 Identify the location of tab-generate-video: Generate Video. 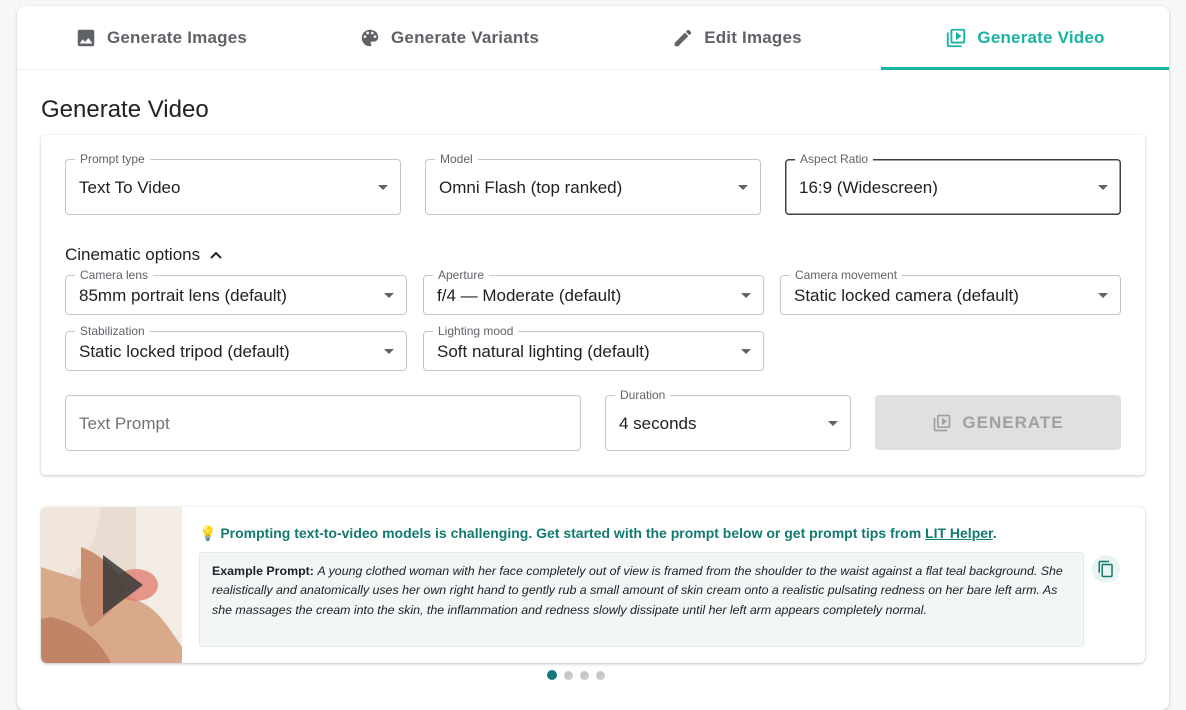
(1025, 38).